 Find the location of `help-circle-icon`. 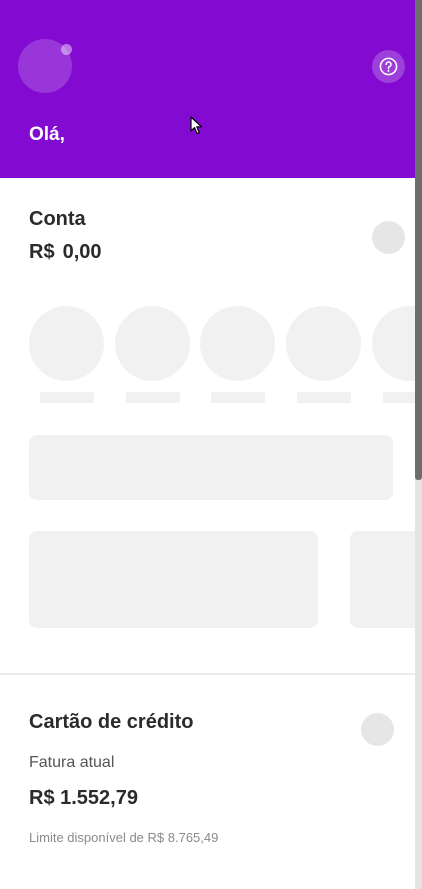

help-circle-icon is located at coordinates (388, 66).